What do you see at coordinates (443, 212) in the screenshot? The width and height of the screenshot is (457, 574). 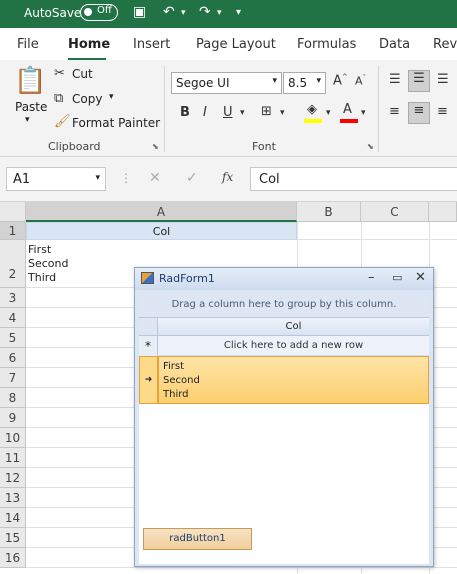 I see `column-header-d` at bounding box center [443, 212].